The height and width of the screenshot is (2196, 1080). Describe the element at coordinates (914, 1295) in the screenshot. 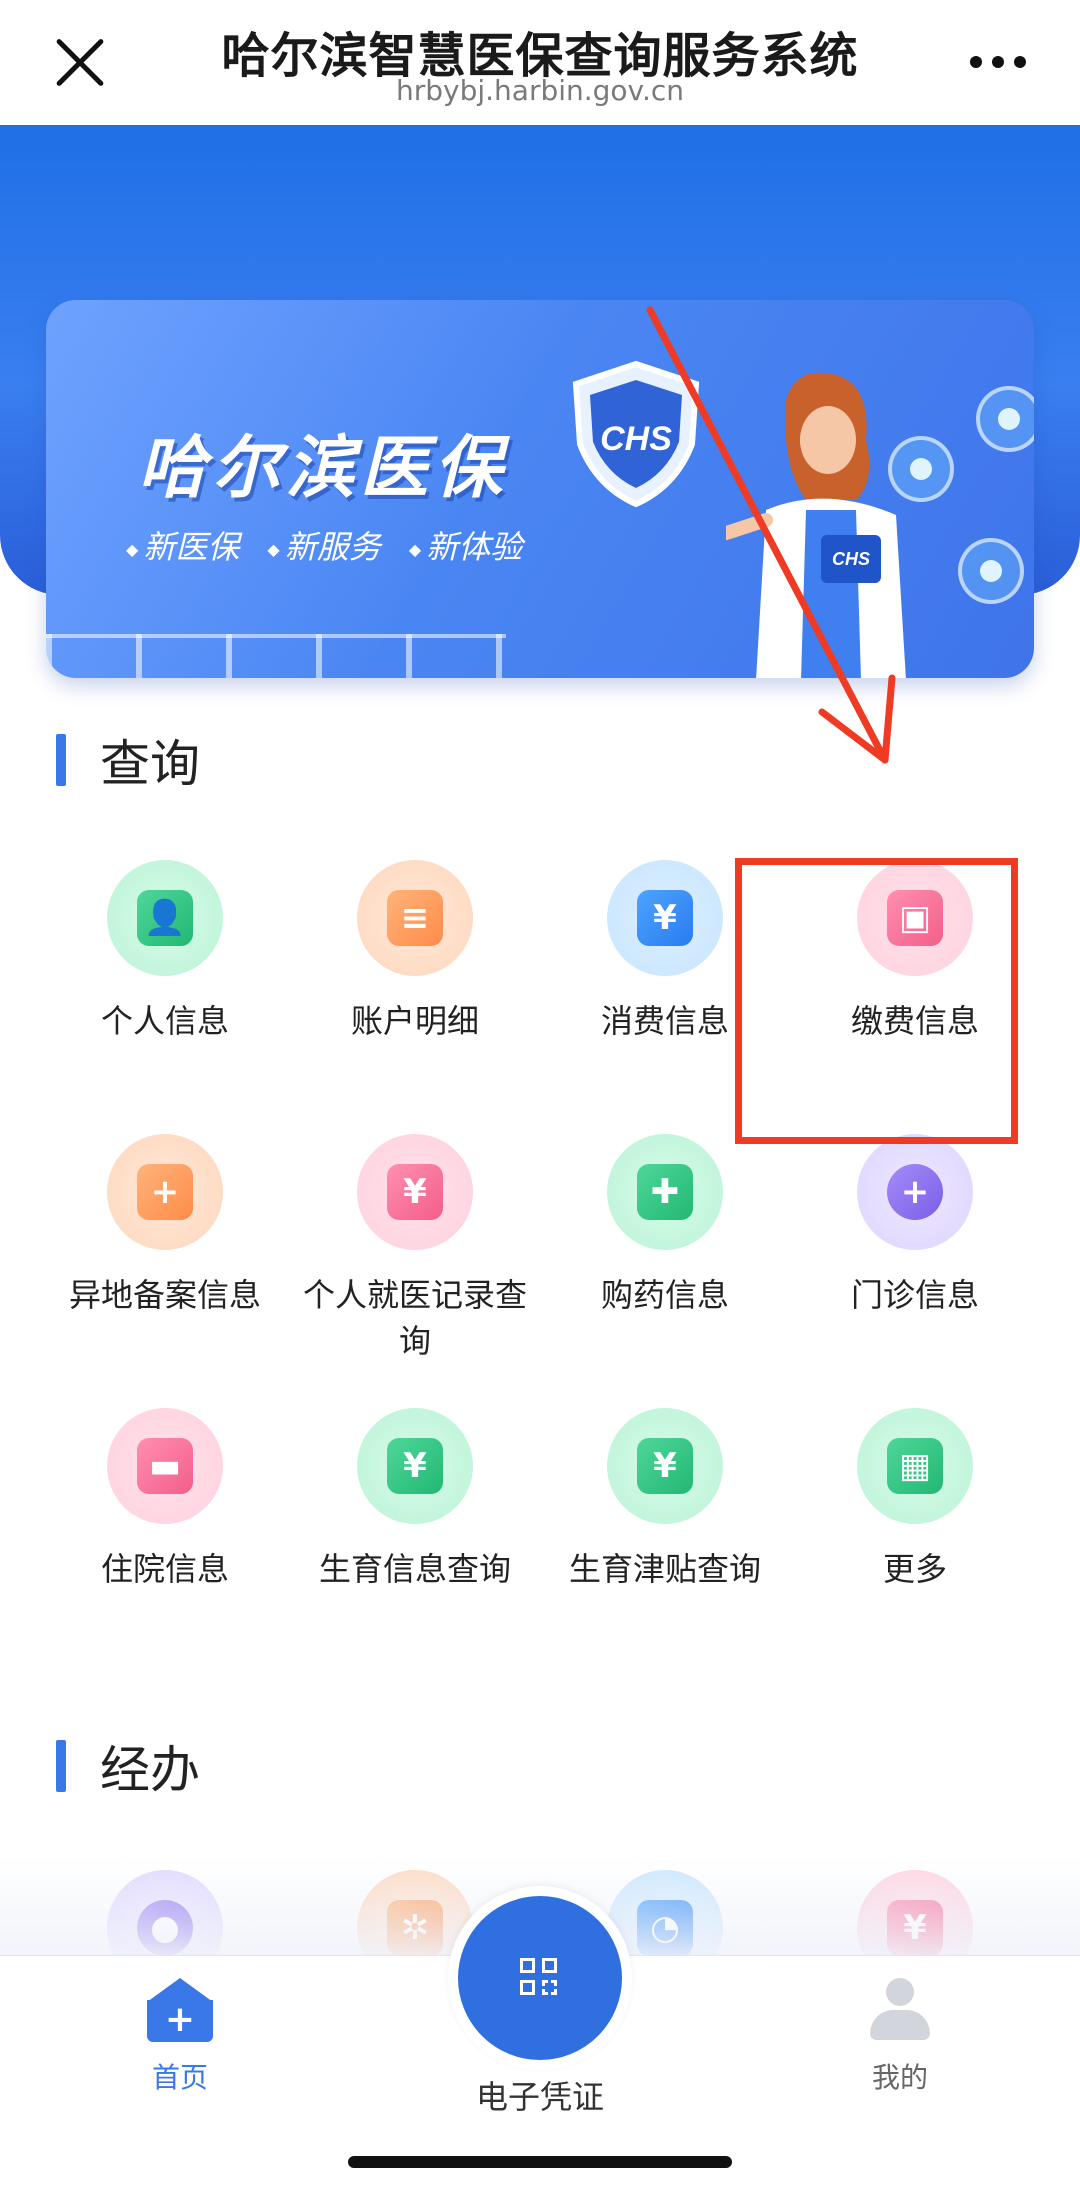

I see `item-label: 门诊信息` at that location.